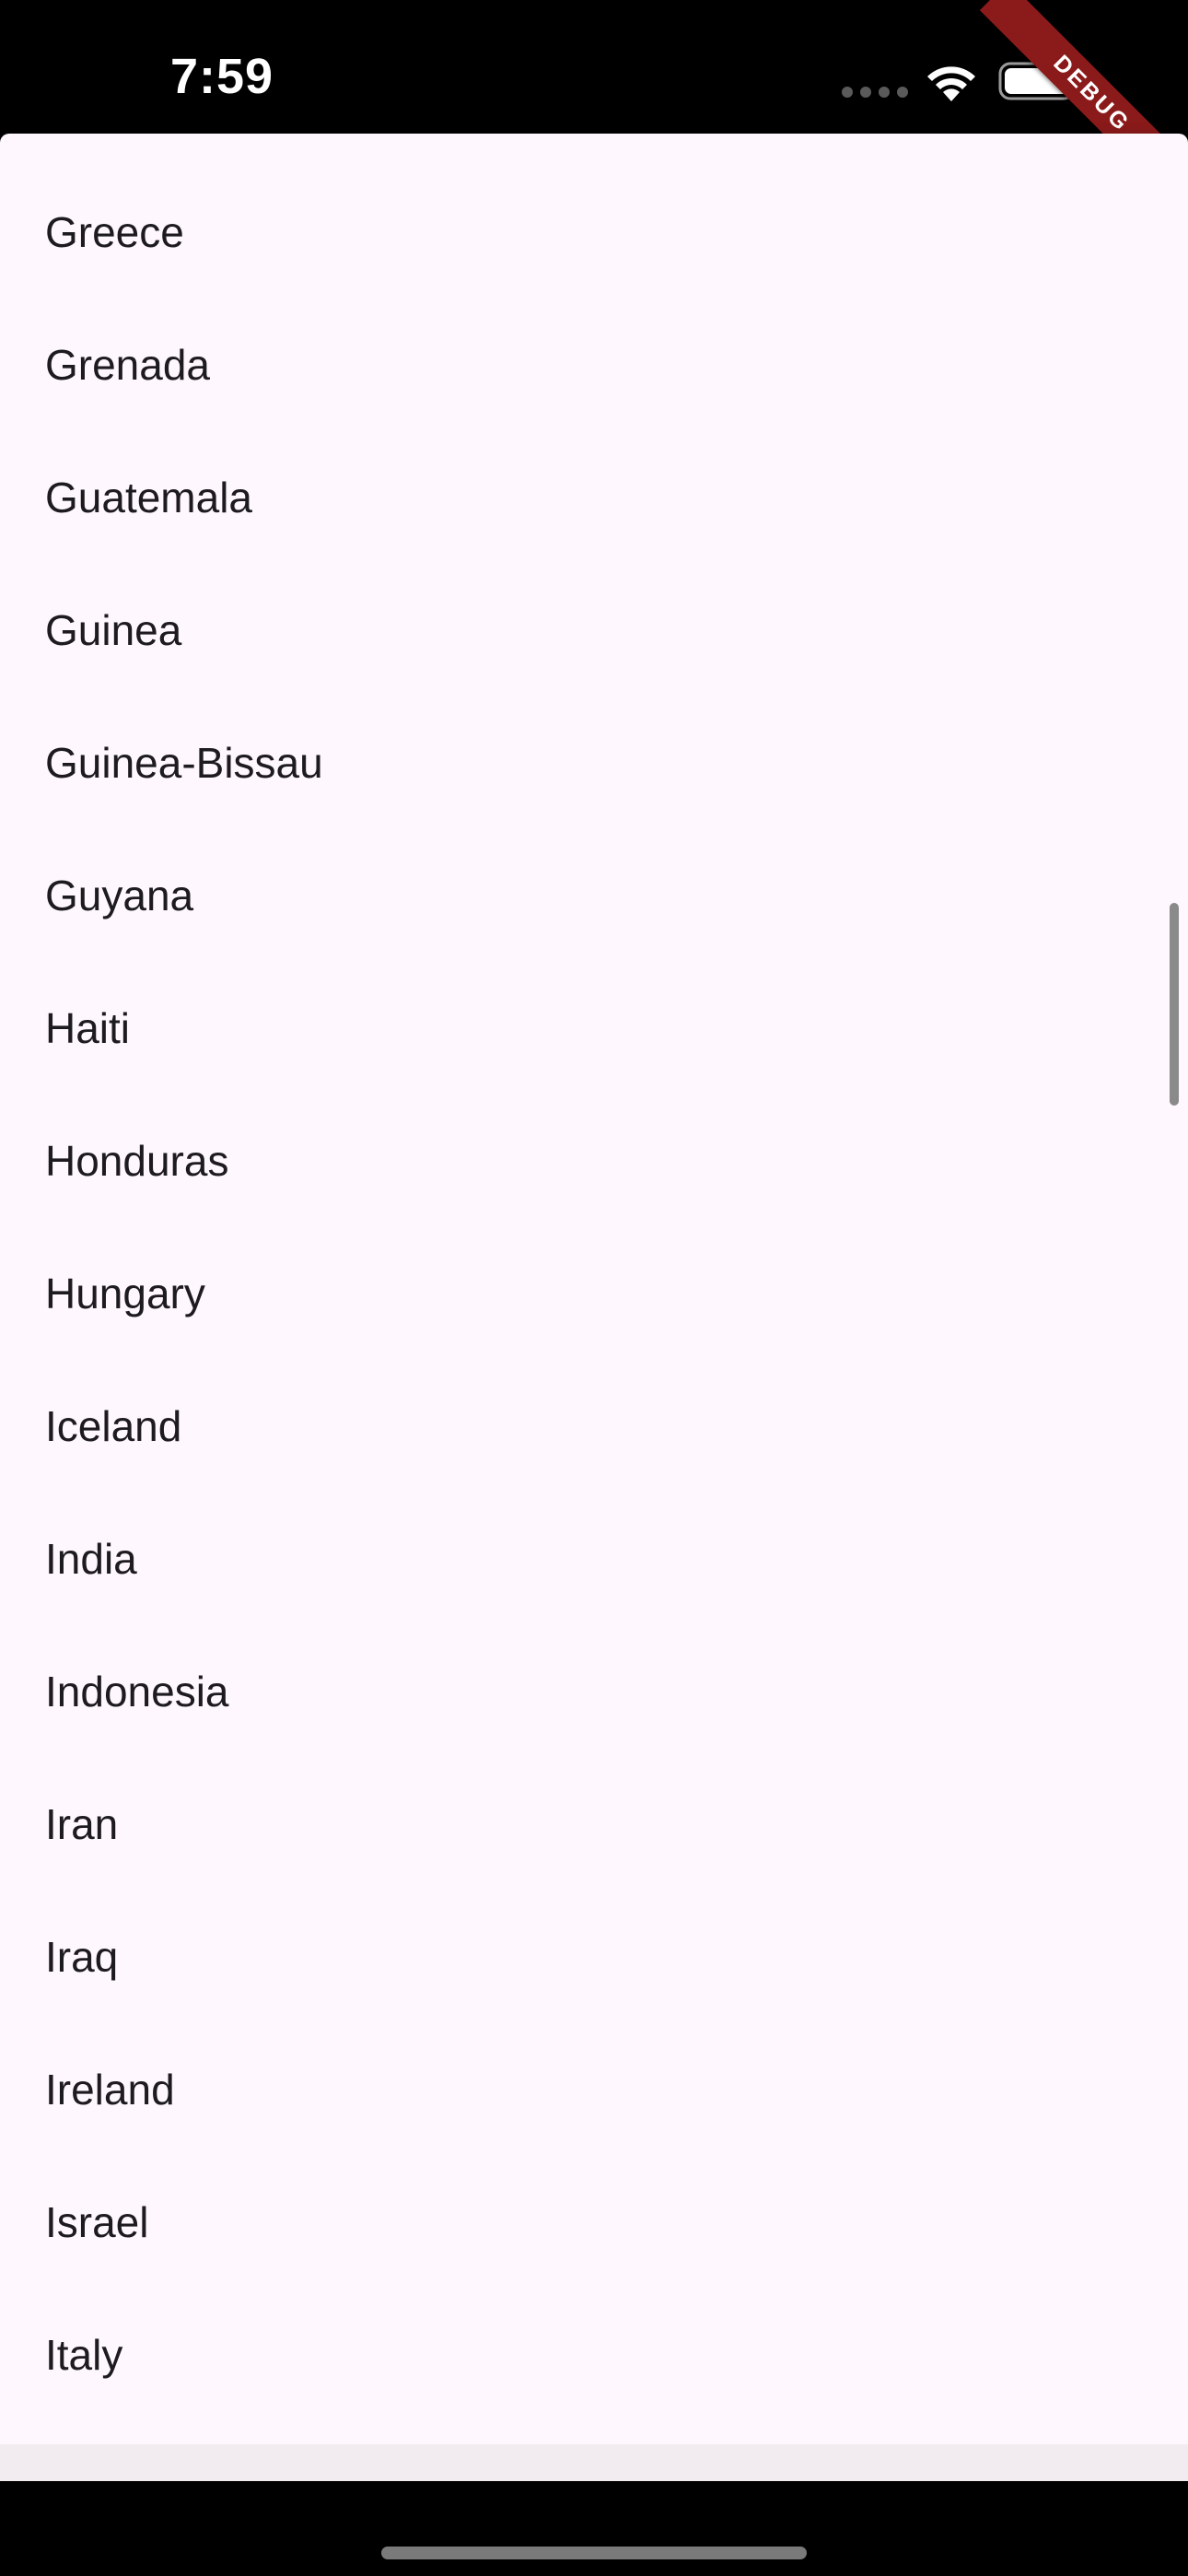 The image size is (1188, 2576). I want to click on status-time: 7:59, so click(222, 76).